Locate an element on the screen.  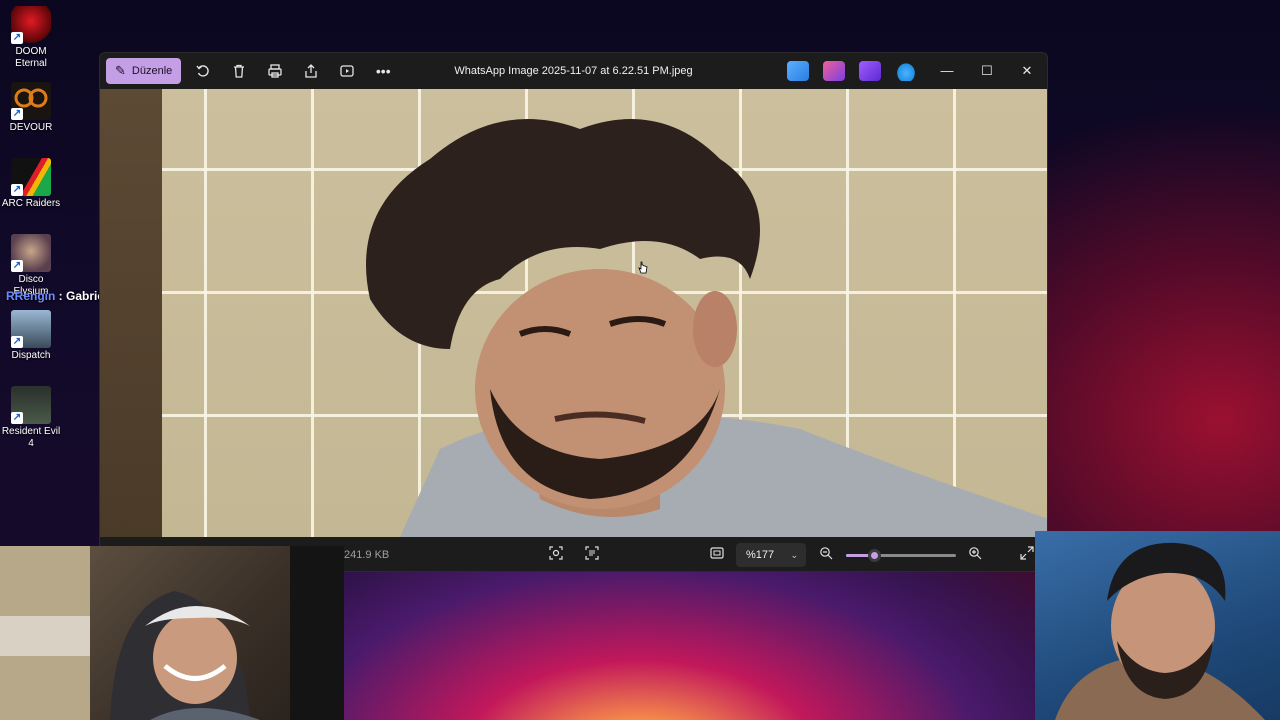
dispatch-icon: ↗ is located at coordinates (31, 329).